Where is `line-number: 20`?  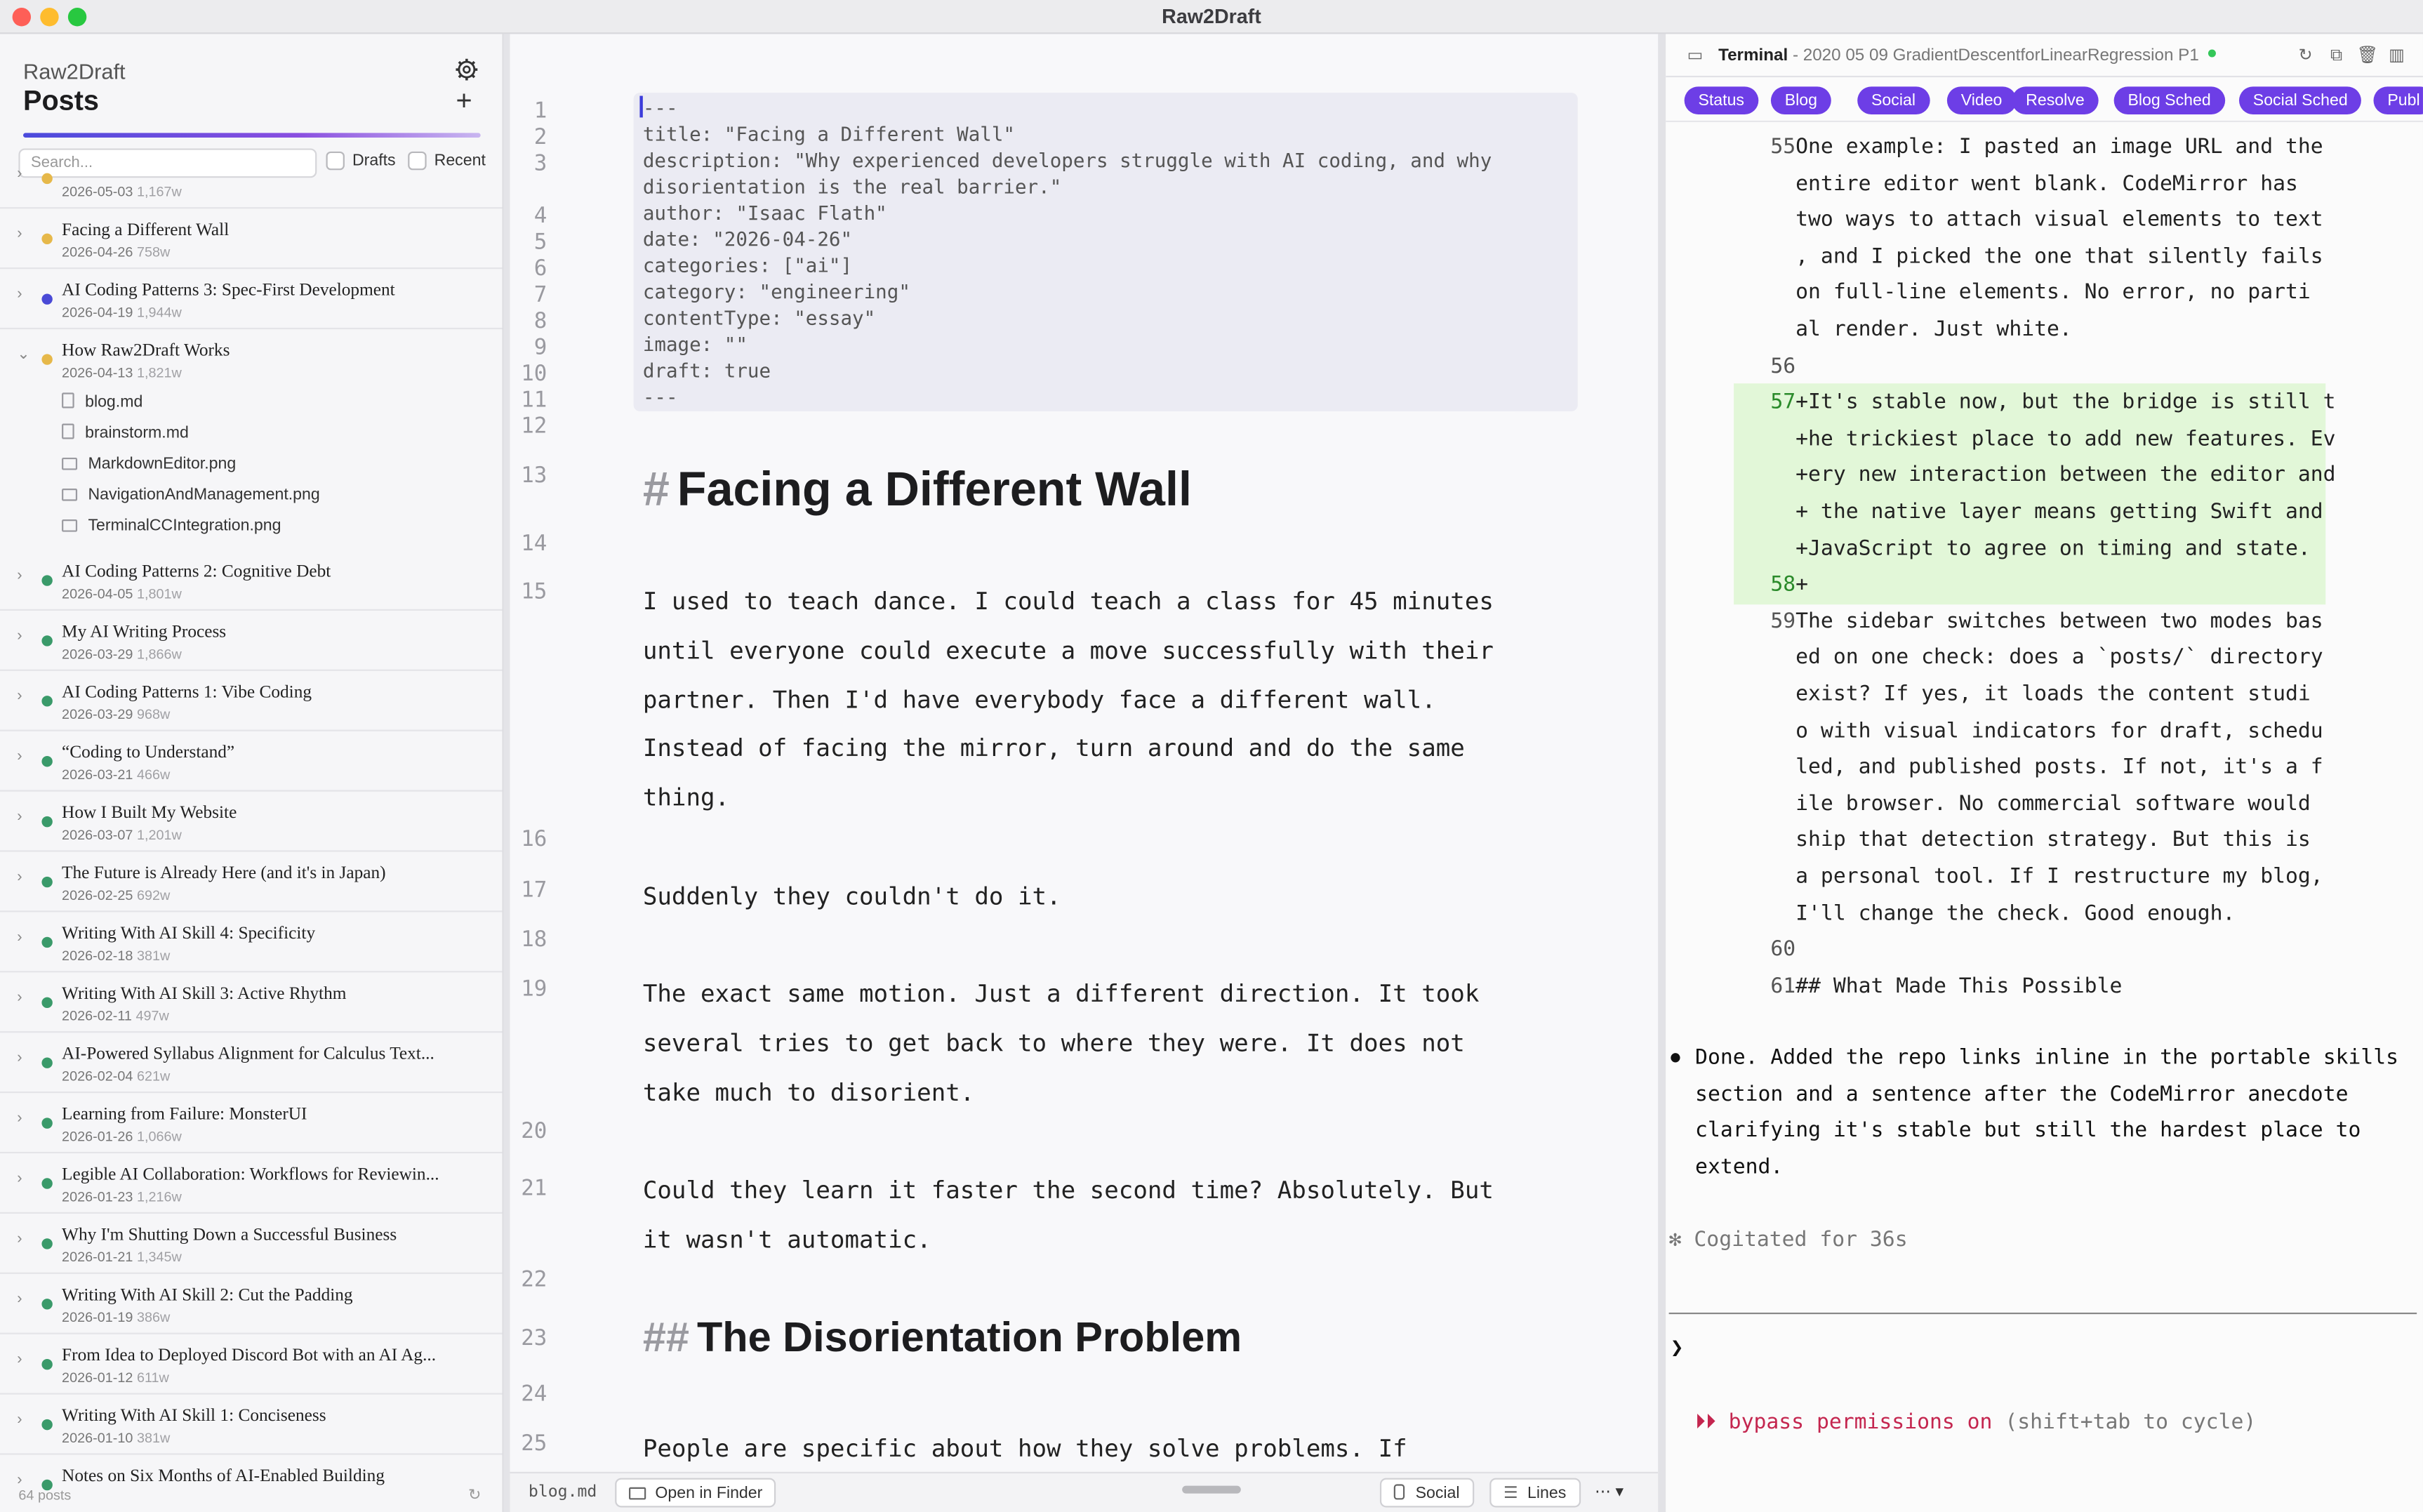
line-number: 20 is located at coordinates (534, 1131).